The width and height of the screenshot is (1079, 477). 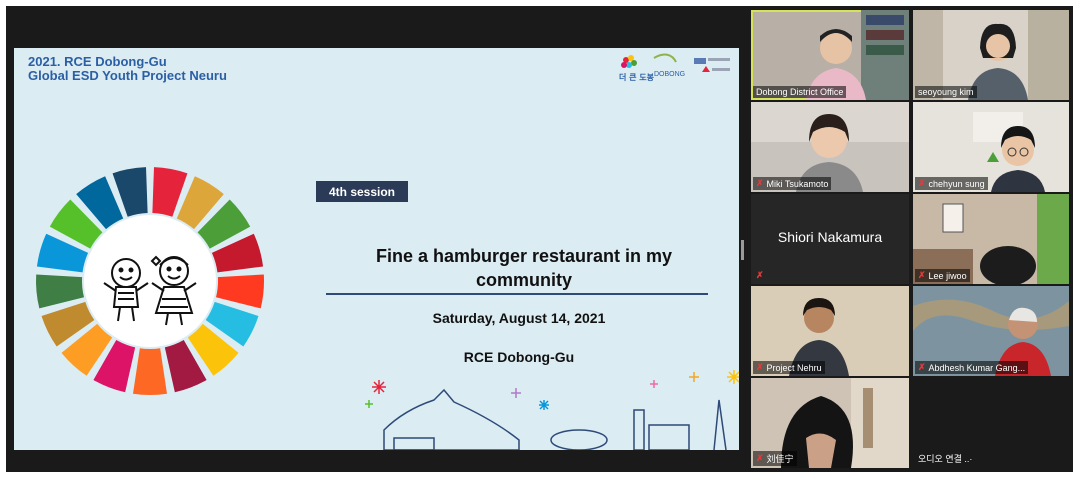 I want to click on logo-brand-text: DOBONG, so click(x=669, y=74).